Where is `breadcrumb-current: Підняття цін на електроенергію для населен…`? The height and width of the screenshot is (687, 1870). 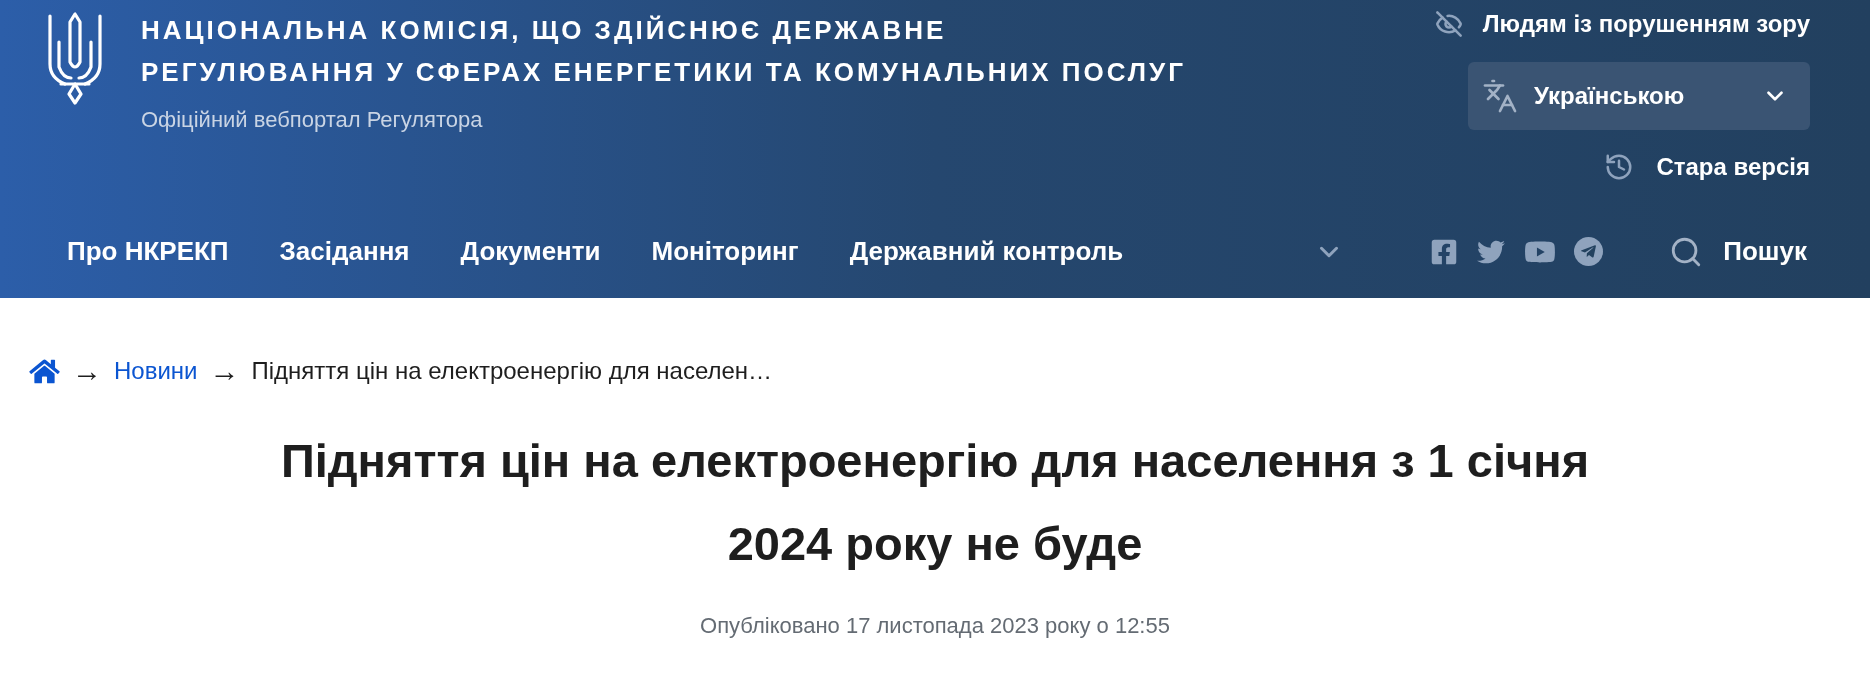 breadcrumb-current: Підняття цін на електроенергію для населен… is located at coordinates (512, 371).